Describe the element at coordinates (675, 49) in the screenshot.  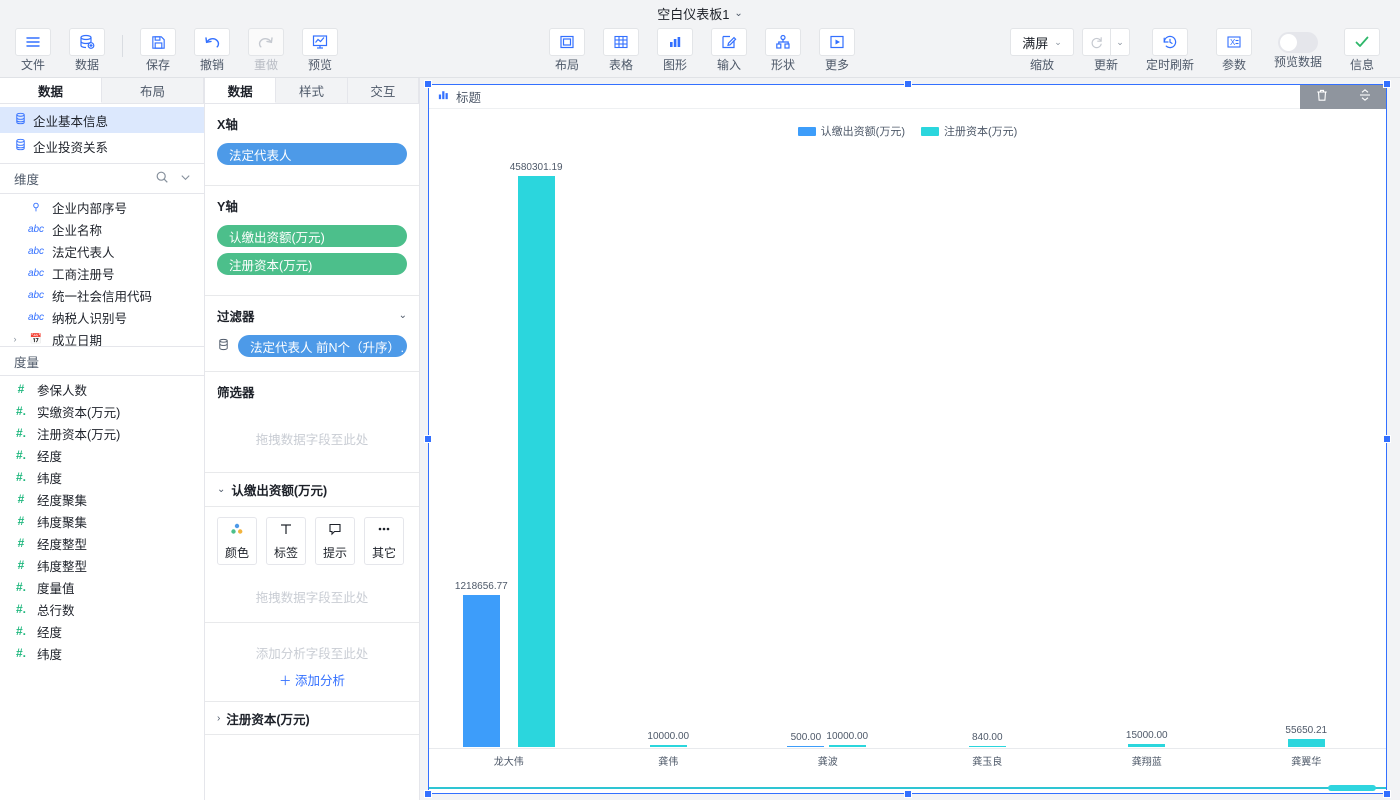
I see `toolbar-button-chart: 图形` at that location.